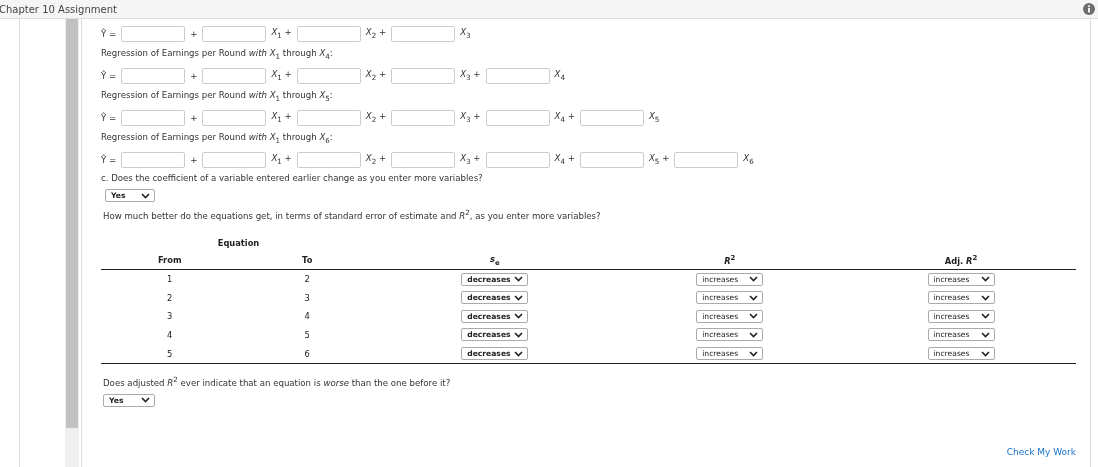 This screenshot has width=1098, height=467. Describe the element at coordinates (559, 75) in the screenshot. I see `equation-term: X$_{4}$` at that location.